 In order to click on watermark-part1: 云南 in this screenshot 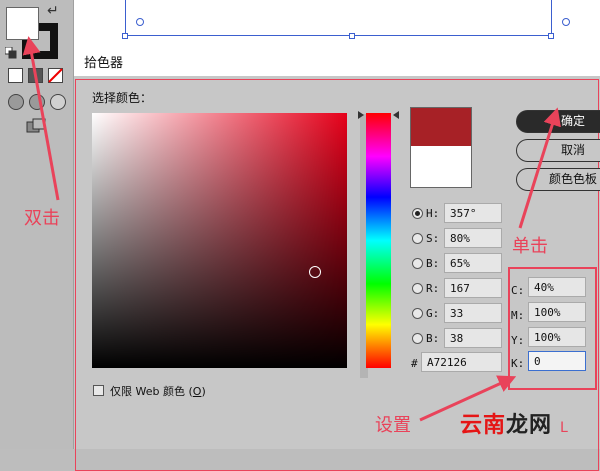, I will do `click(483, 425)`.